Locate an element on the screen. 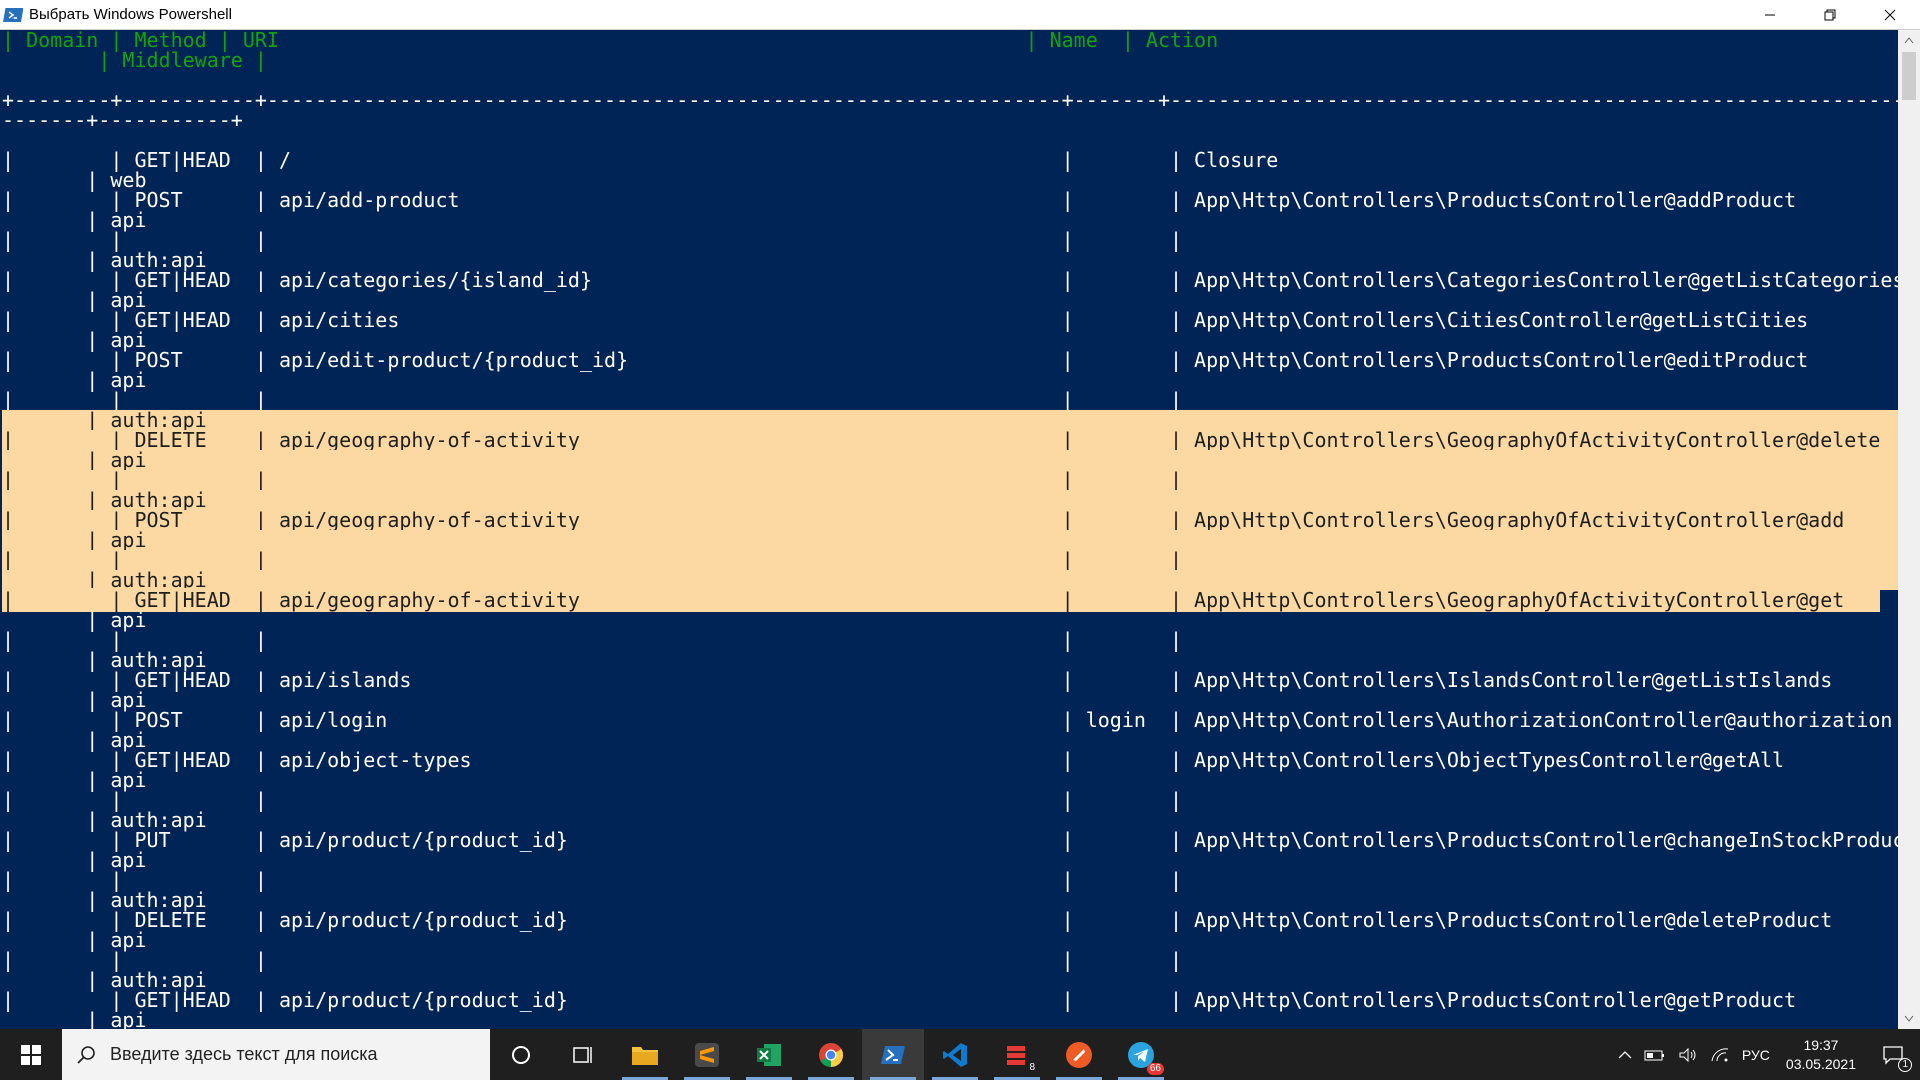  close-button is located at coordinates (1890, 15).